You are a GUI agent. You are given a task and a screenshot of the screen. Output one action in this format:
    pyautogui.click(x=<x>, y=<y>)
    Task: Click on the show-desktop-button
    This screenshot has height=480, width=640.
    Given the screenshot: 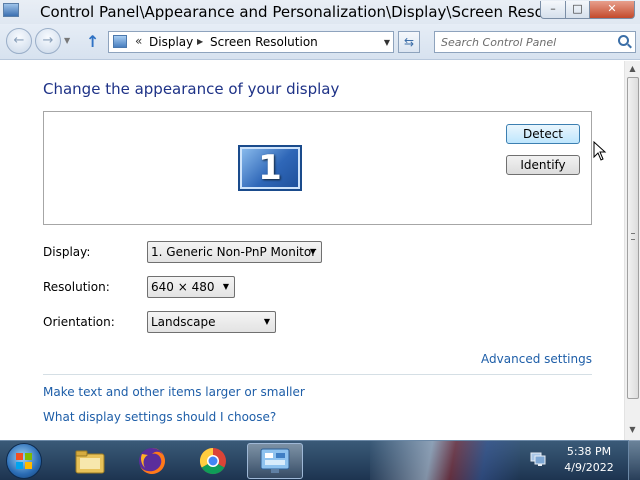 What is the action you would take?
    pyautogui.click(x=634, y=460)
    